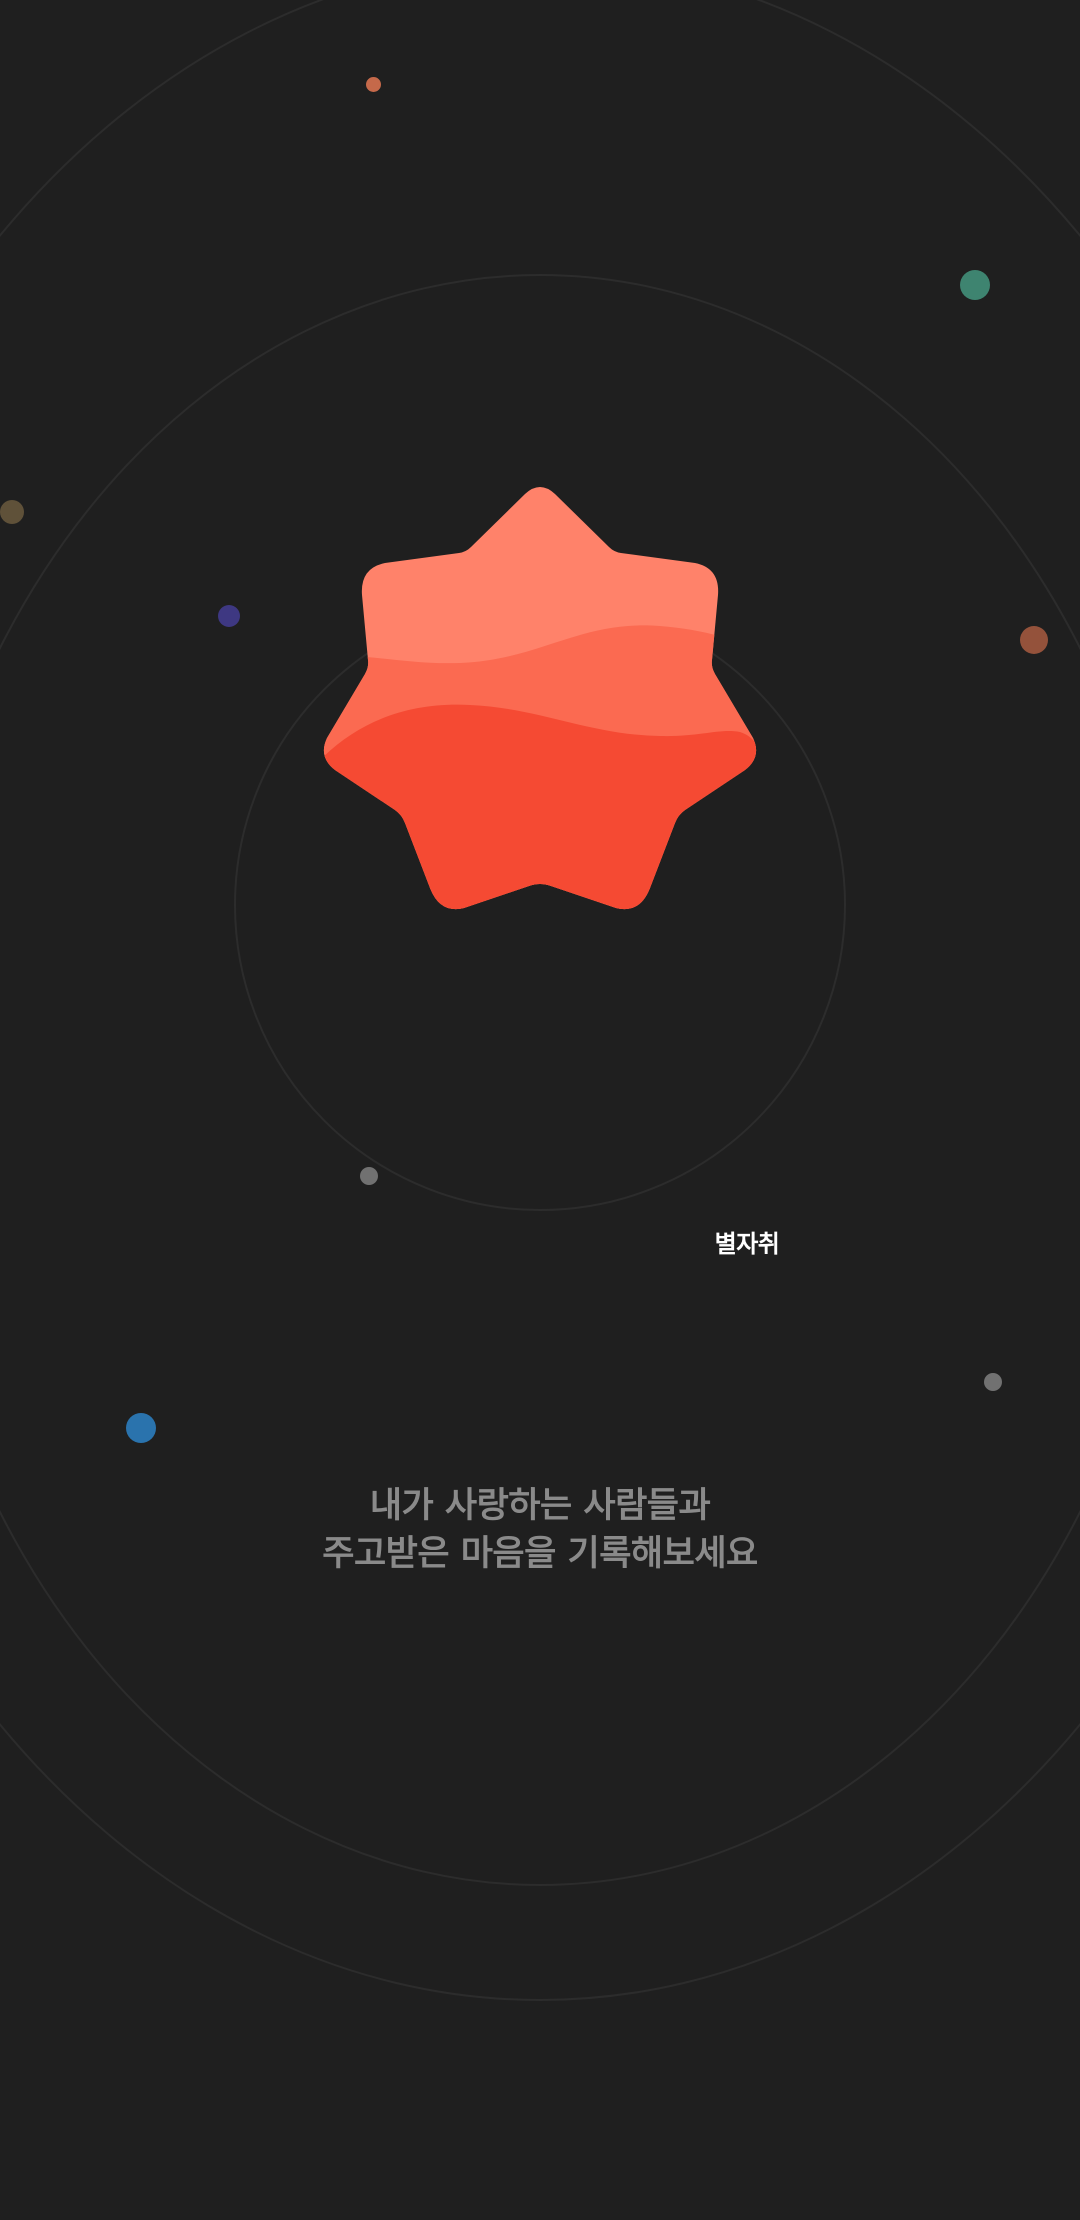  What do you see at coordinates (540, 1506) in the screenshot?
I see `tagline-line-1: 내가 사랑하는 사람들과` at bounding box center [540, 1506].